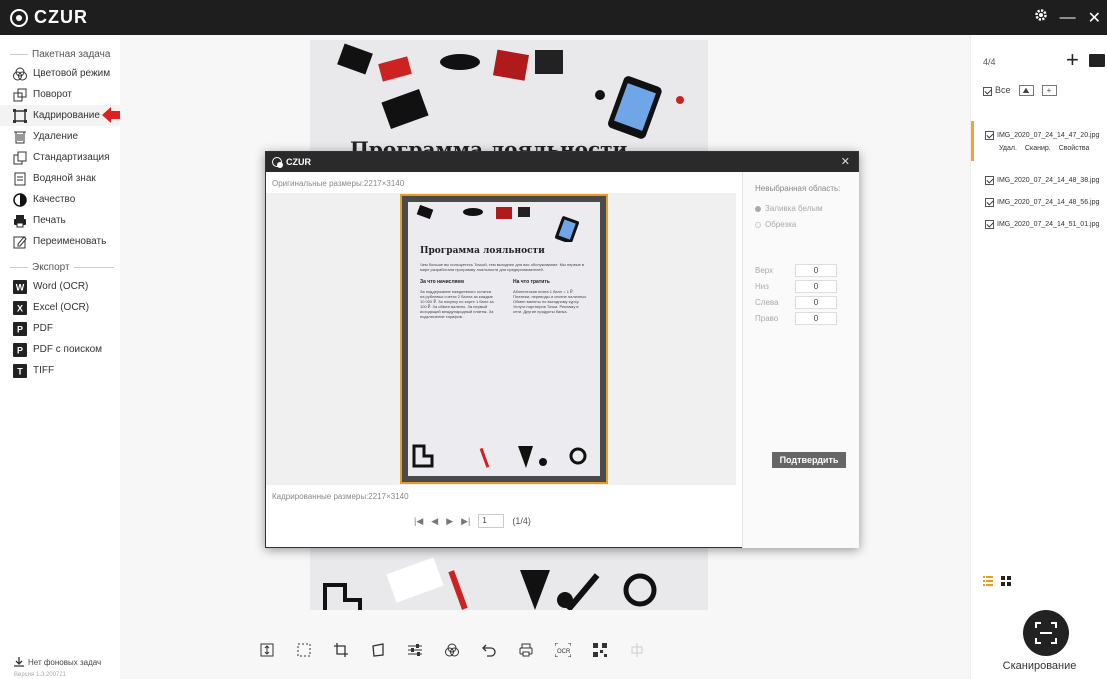 This screenshot has height=679, width=1107. Describe the element at coordinates (434, 521) in the screenshot. I see `prev-page-icon: ◀` at that location.